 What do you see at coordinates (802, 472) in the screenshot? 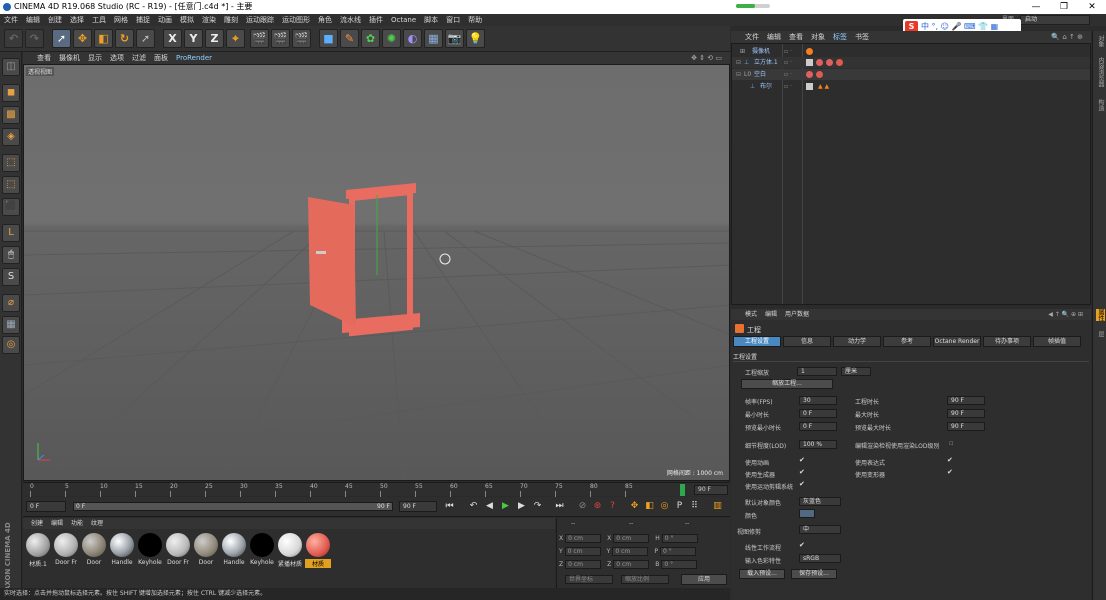
I see `use-generators-checkbox: ✔` at bounding box center [802, 472].